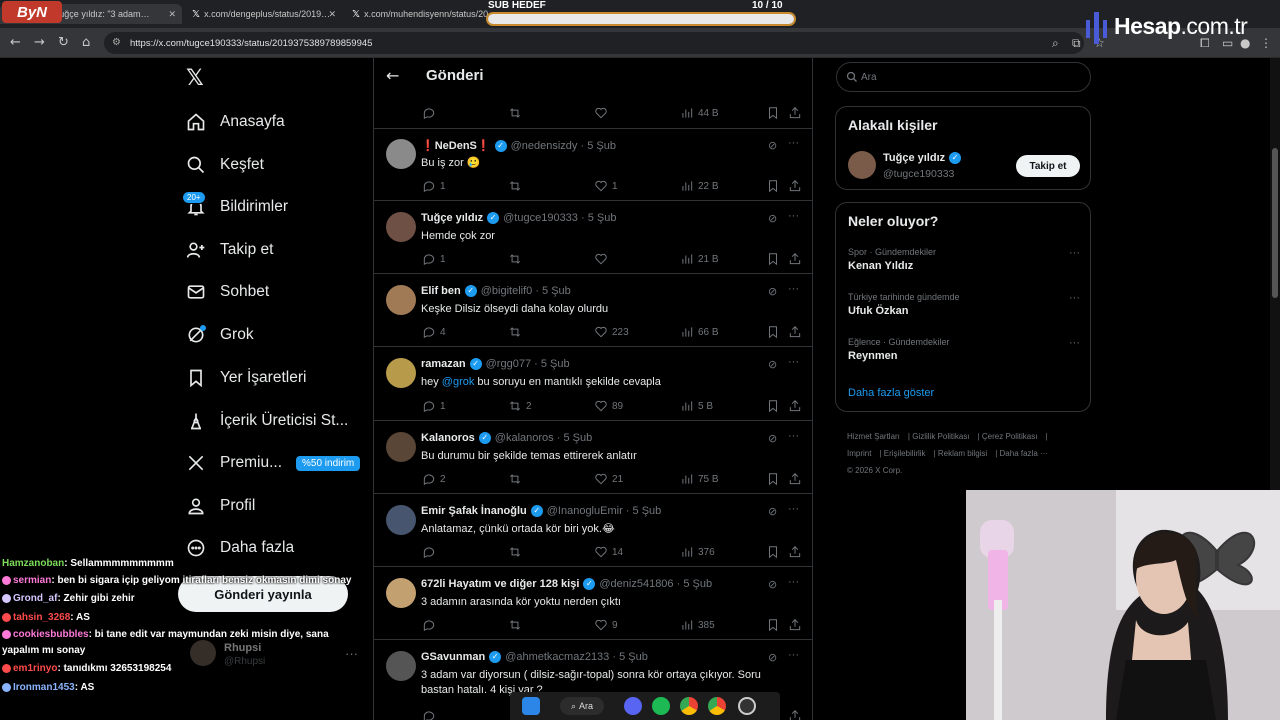  Describe the element at coordinates (661, 706) in the screenshot. I see `spotify-icon` at that location.